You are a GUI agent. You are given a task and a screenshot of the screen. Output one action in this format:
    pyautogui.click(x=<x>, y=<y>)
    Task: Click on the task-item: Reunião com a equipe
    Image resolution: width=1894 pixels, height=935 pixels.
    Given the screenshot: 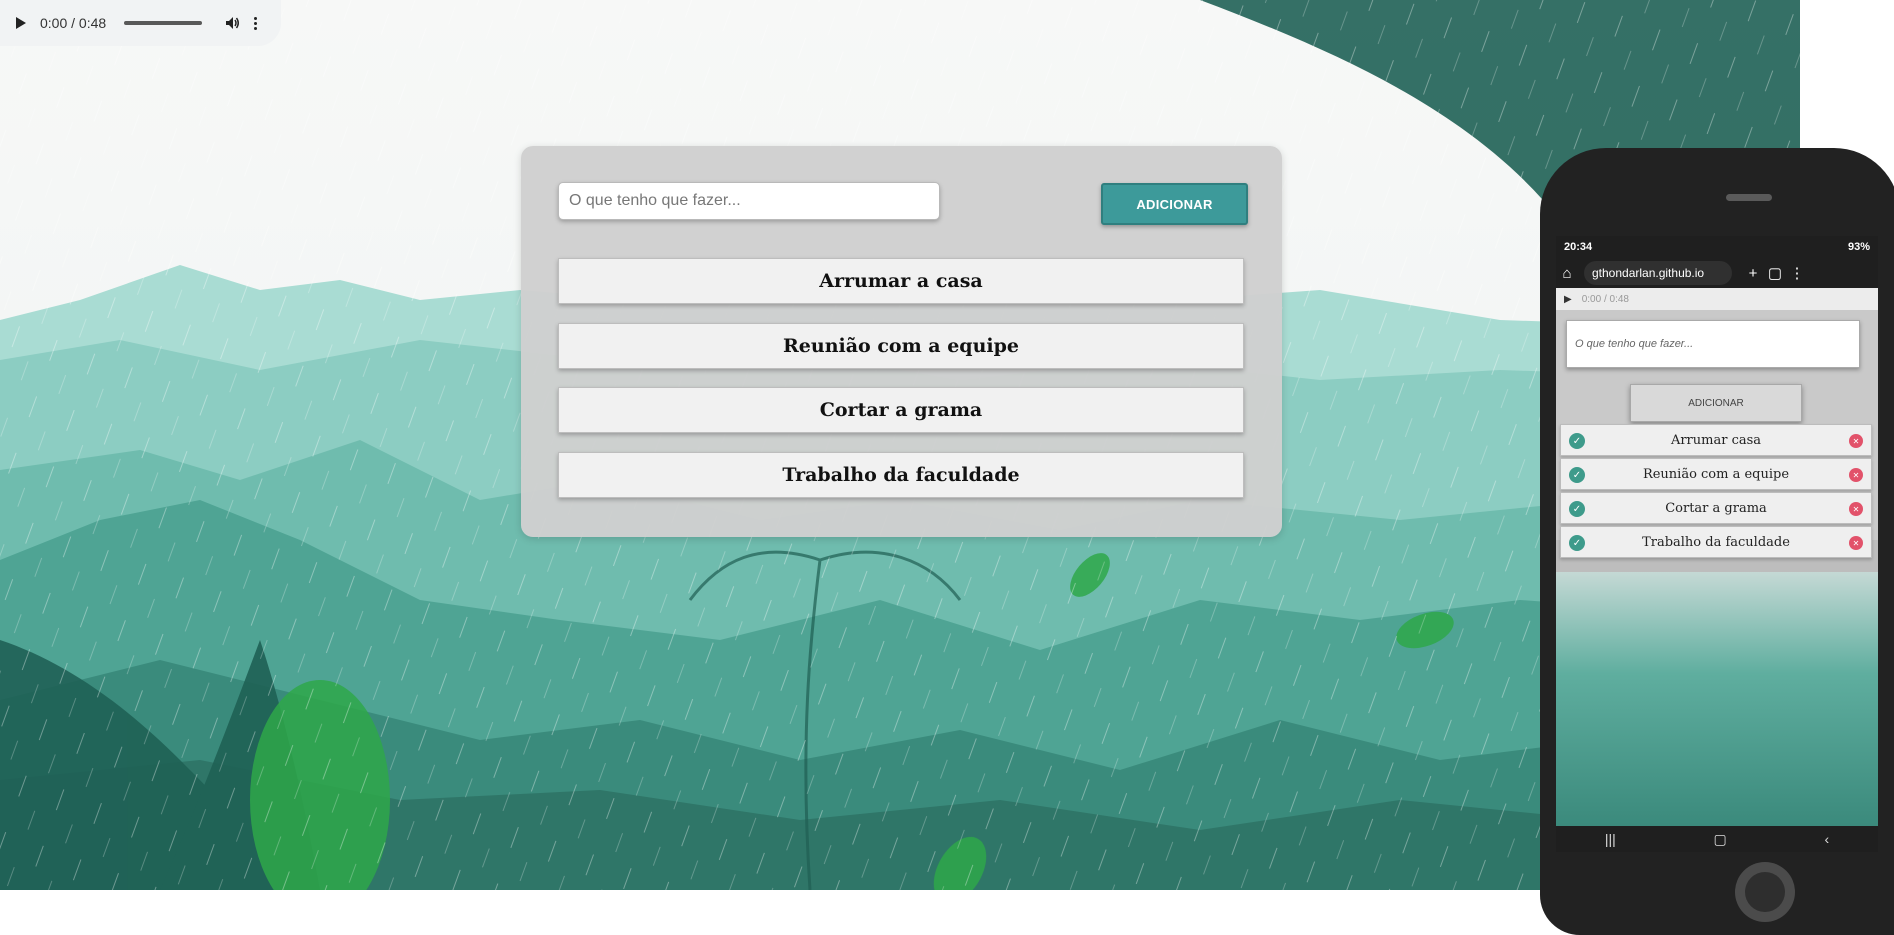 What is the action you would take?
    pyautogui.click(x=901, y=346)
    